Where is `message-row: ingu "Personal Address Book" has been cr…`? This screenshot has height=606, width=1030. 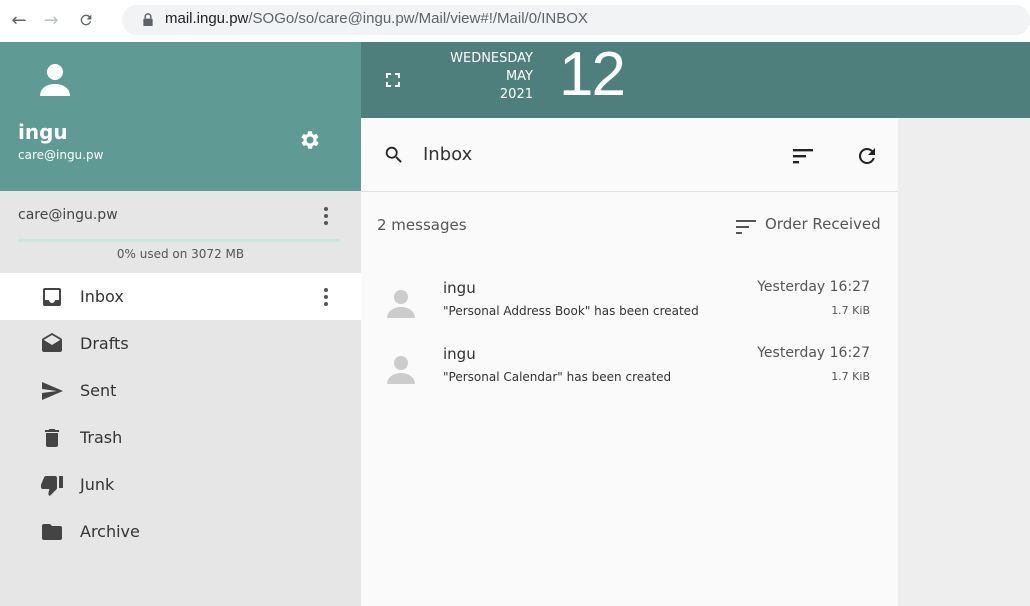 message-row: ingu "Personal Address Book" has been cr… is located at coordinates (629, 308).